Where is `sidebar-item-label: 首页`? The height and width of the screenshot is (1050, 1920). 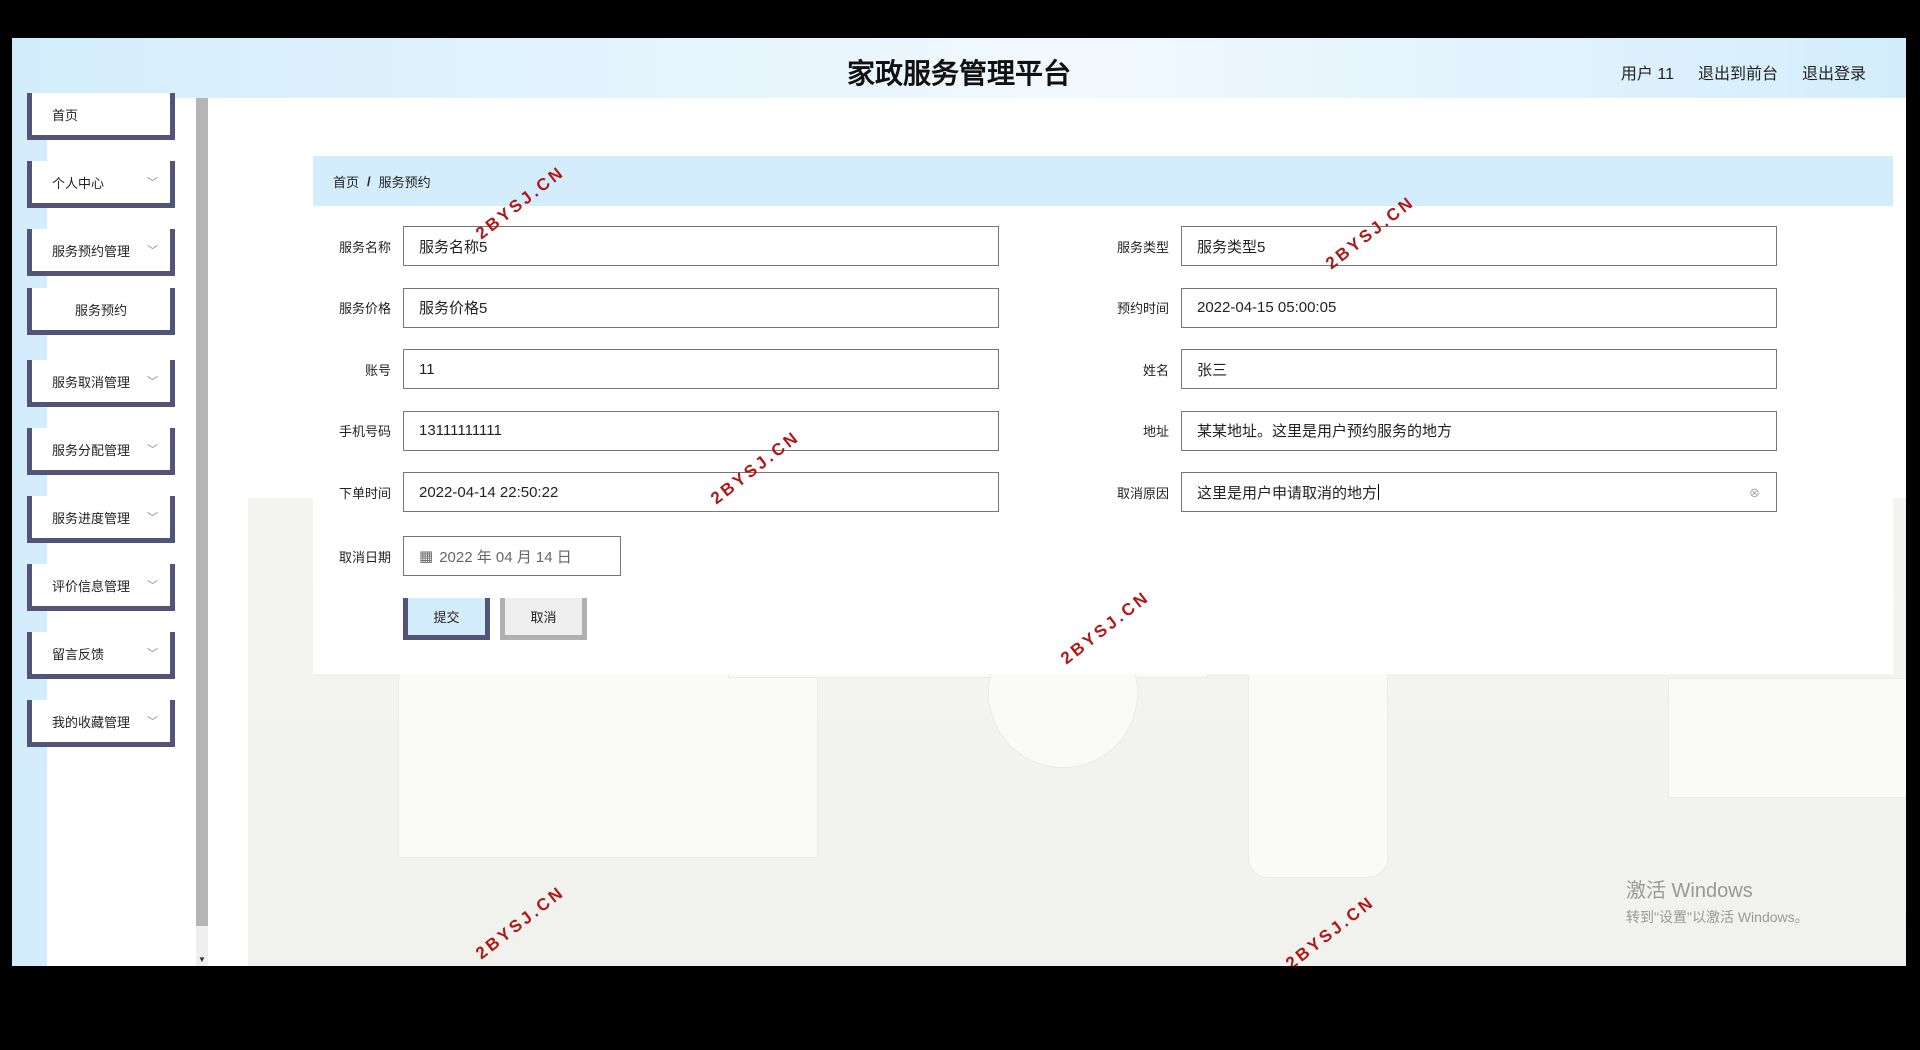
sidebar-item-label: 首页 is located at coordinates (65, 115).